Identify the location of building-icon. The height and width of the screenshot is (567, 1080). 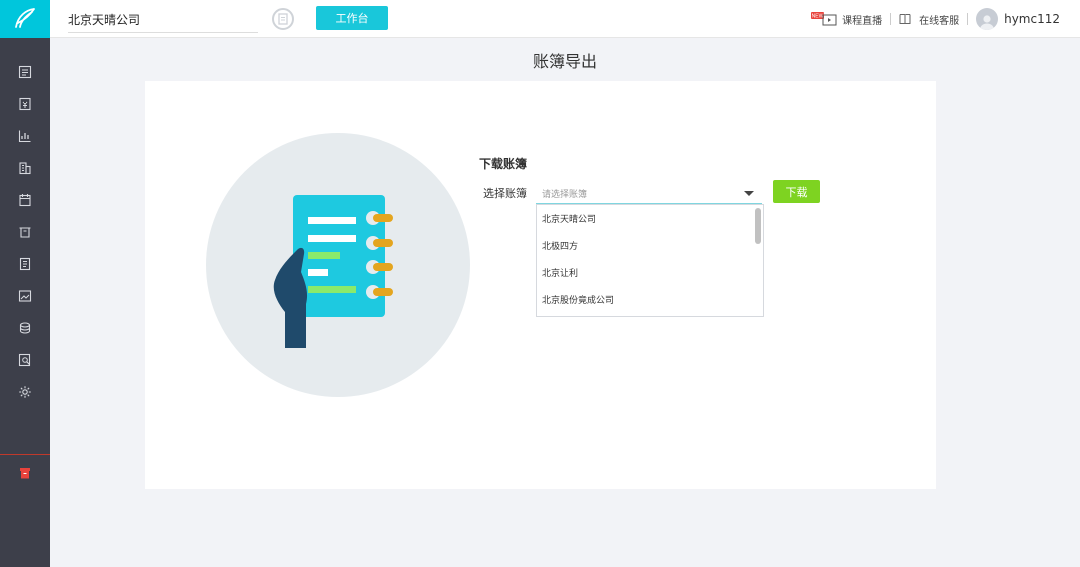
(25, 168).